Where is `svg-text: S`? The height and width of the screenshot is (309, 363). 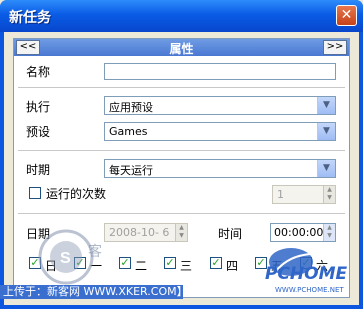
svg-text: S is located at coordinates (65, 258).